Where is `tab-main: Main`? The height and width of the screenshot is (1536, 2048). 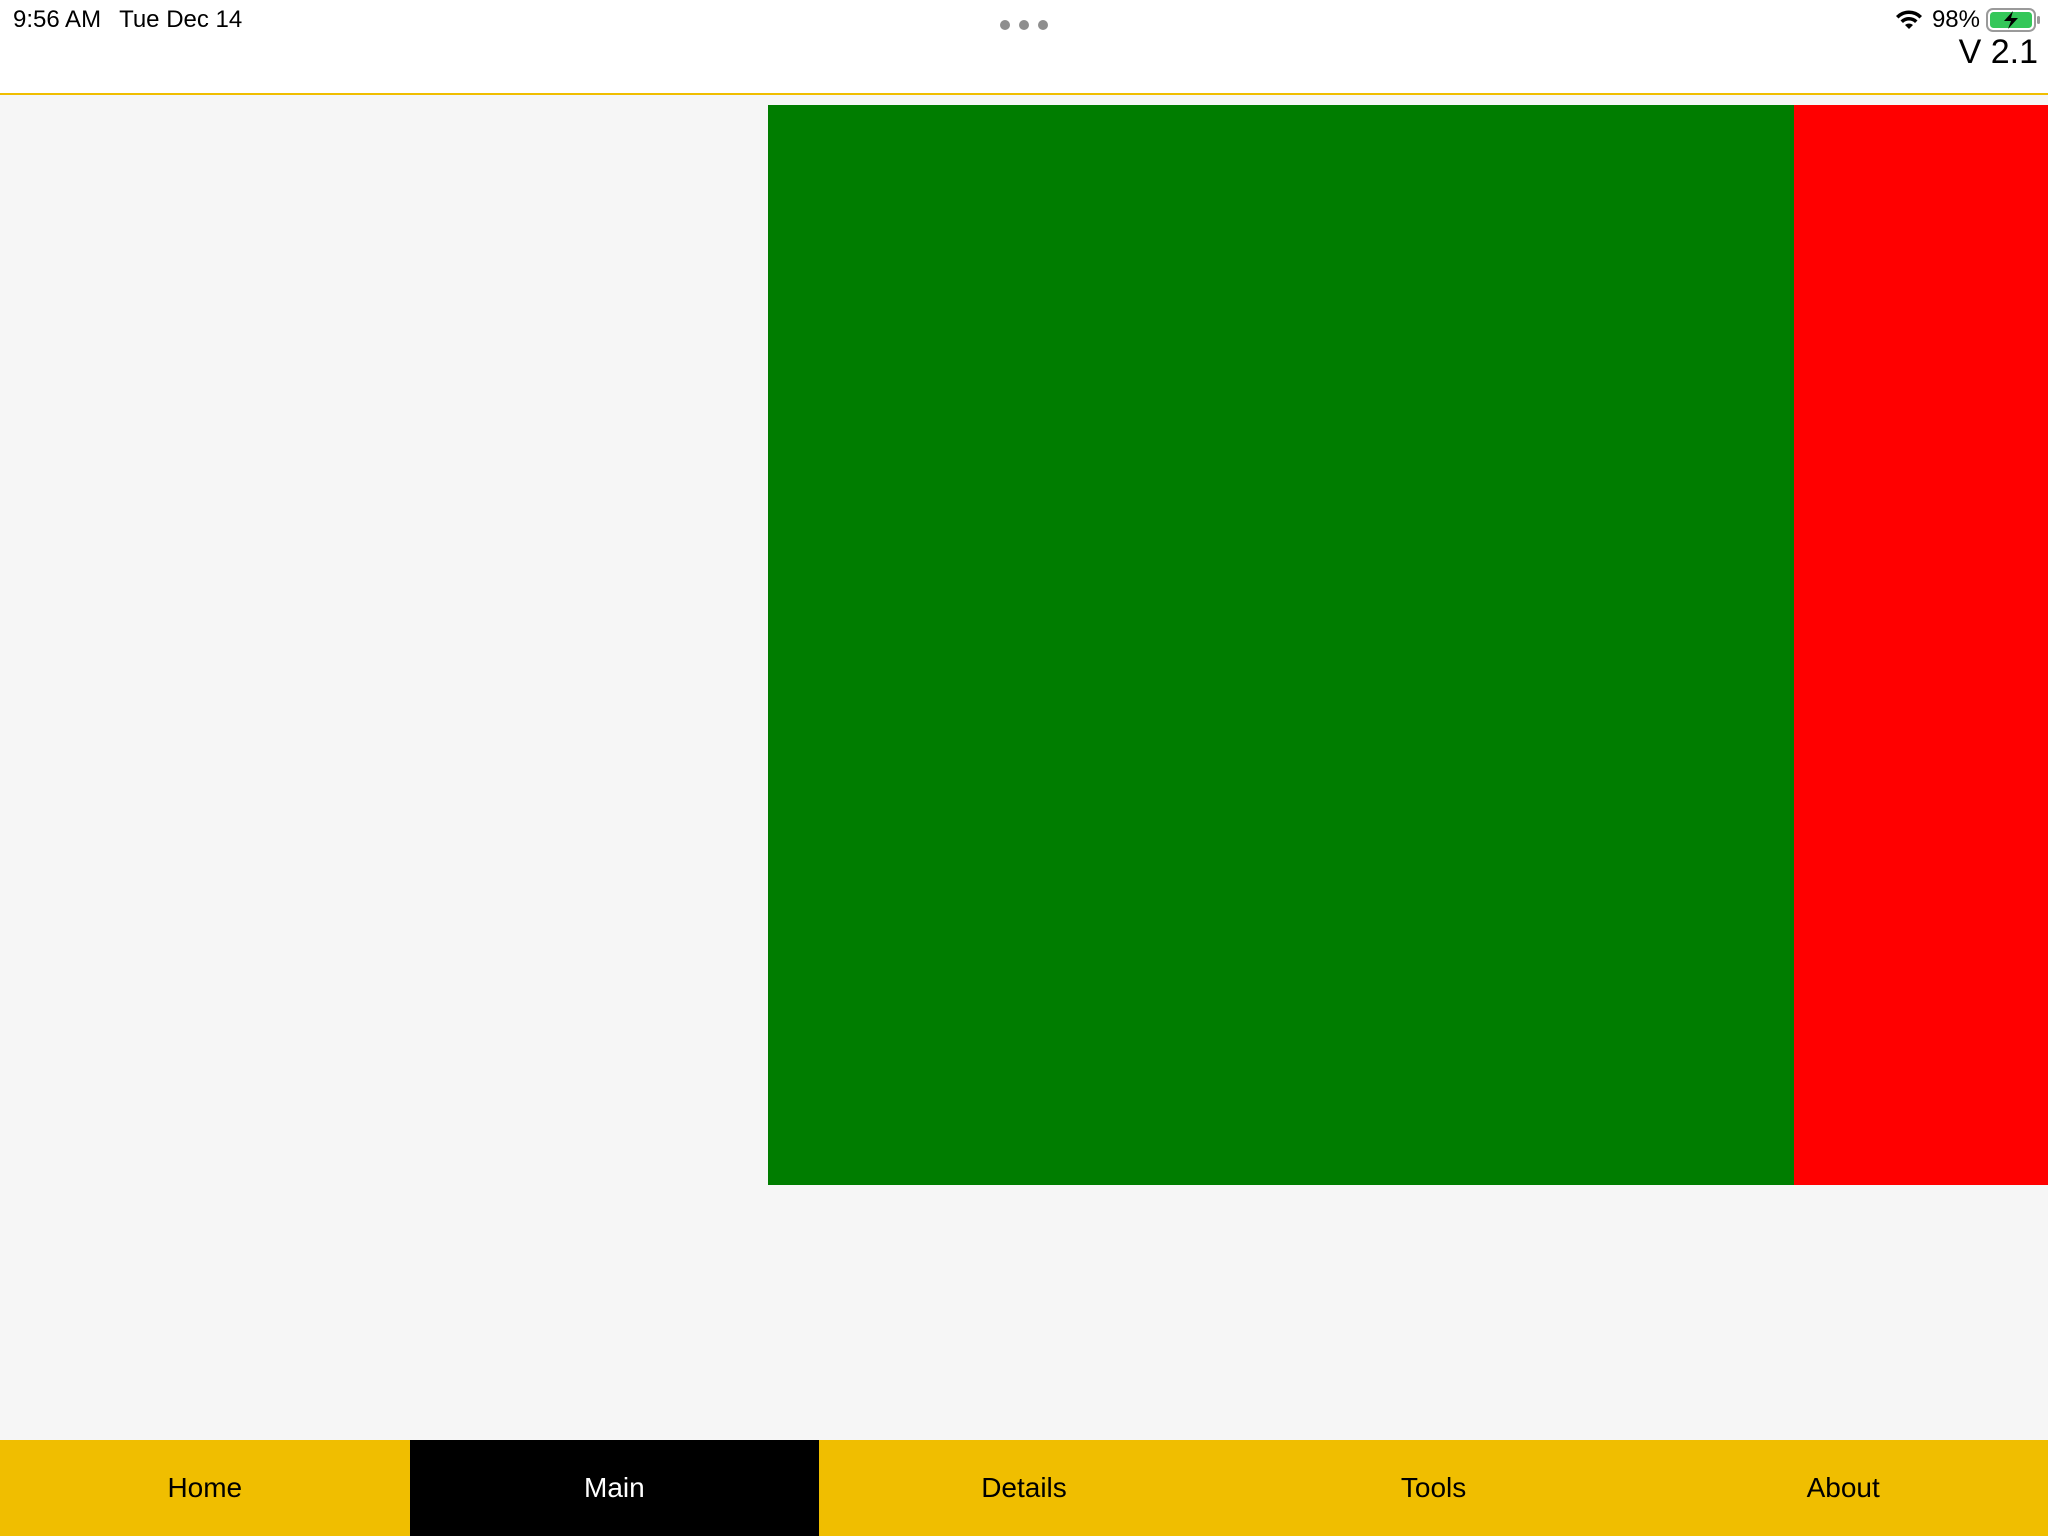
tab-main: Main is located at coordinates (614, 1488).